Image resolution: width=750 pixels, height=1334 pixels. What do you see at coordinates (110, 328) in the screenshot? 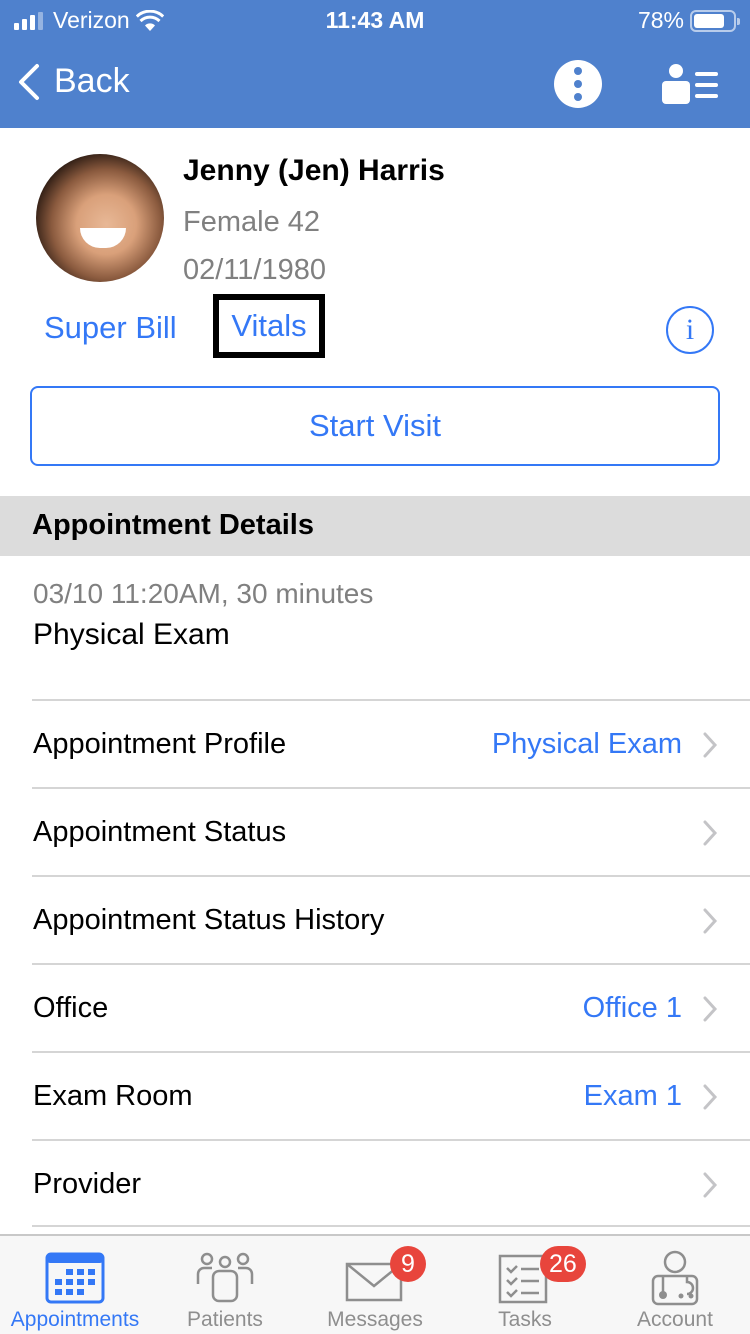
I see `super-bill-link: Super Bill` at bounding box center [110, 328].